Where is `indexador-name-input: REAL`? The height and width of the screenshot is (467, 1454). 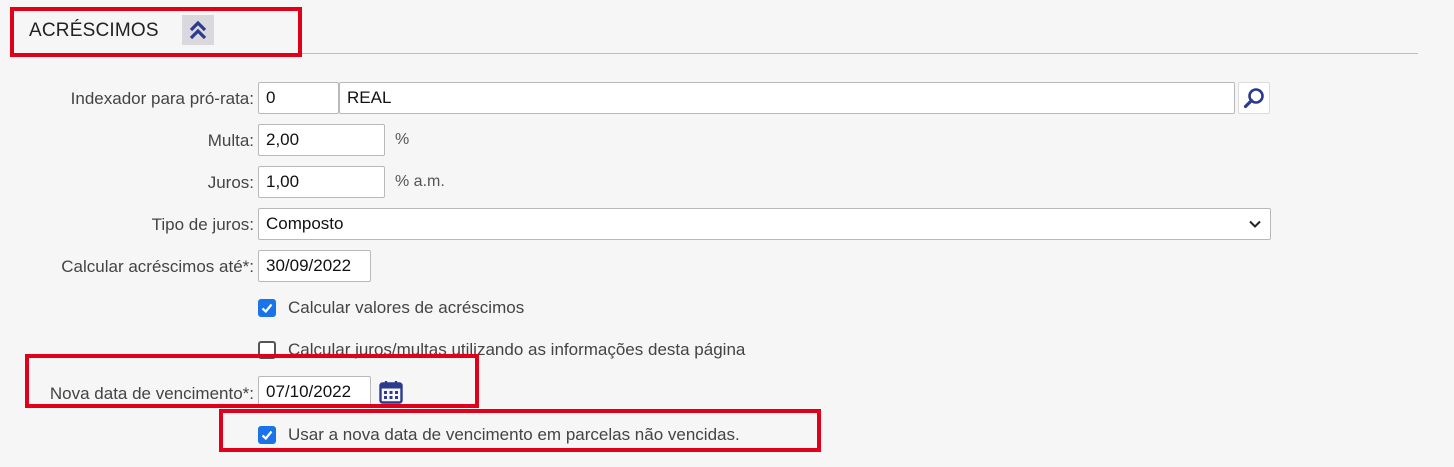
indexador-name-input: REAL is located at coordinates (787, 98).